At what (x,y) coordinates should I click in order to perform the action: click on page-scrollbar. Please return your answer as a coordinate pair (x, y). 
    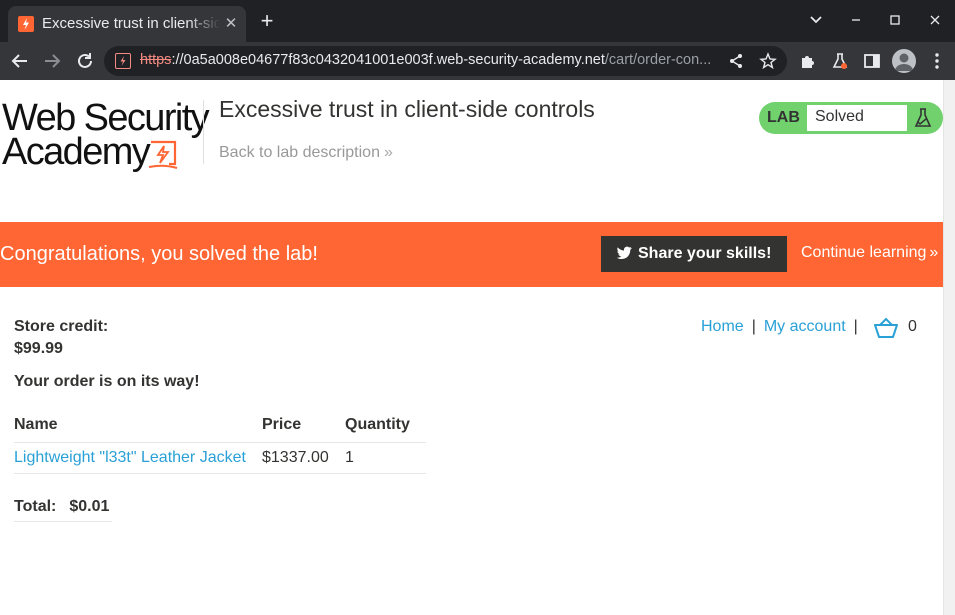
    Looking at the image, I should click on (949, 347).